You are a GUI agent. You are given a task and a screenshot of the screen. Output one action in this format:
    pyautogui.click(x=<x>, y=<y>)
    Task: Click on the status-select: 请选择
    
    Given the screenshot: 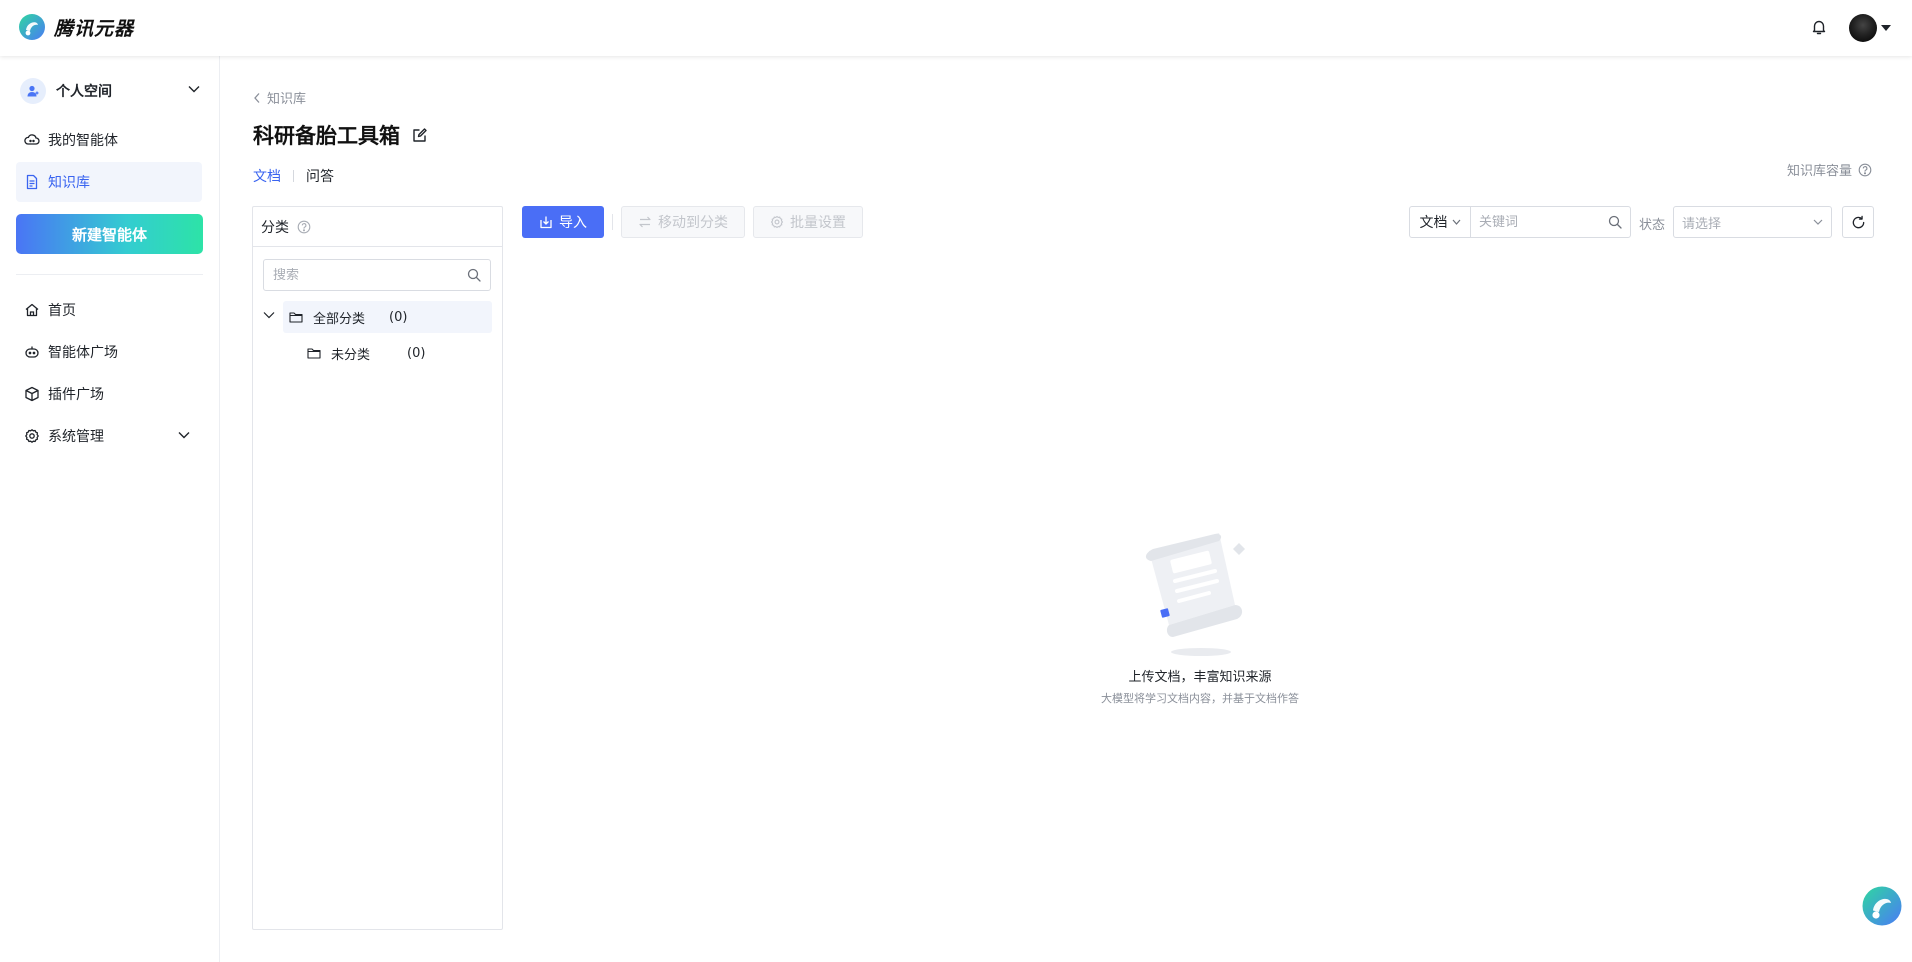 What is the action you would take?
    pyautogui.click(x=1752, y=222)
    